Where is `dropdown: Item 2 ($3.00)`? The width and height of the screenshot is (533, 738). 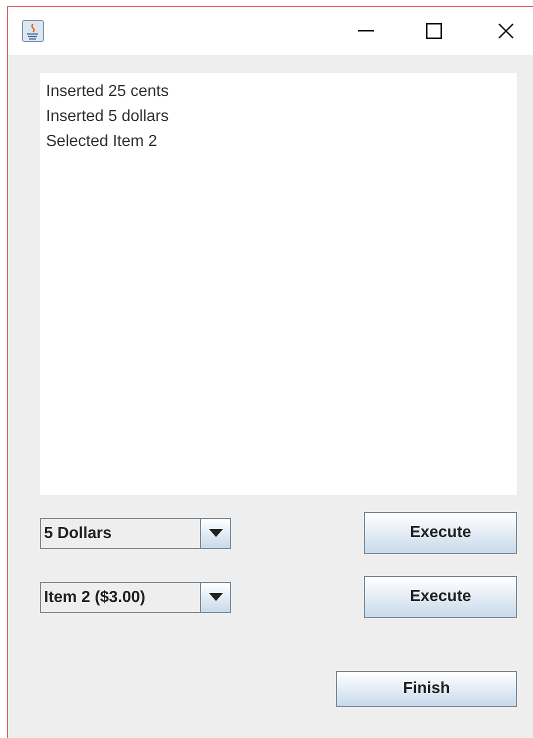 dropdown: Item 2 ($3.00) is located at coordinates (135, 597).